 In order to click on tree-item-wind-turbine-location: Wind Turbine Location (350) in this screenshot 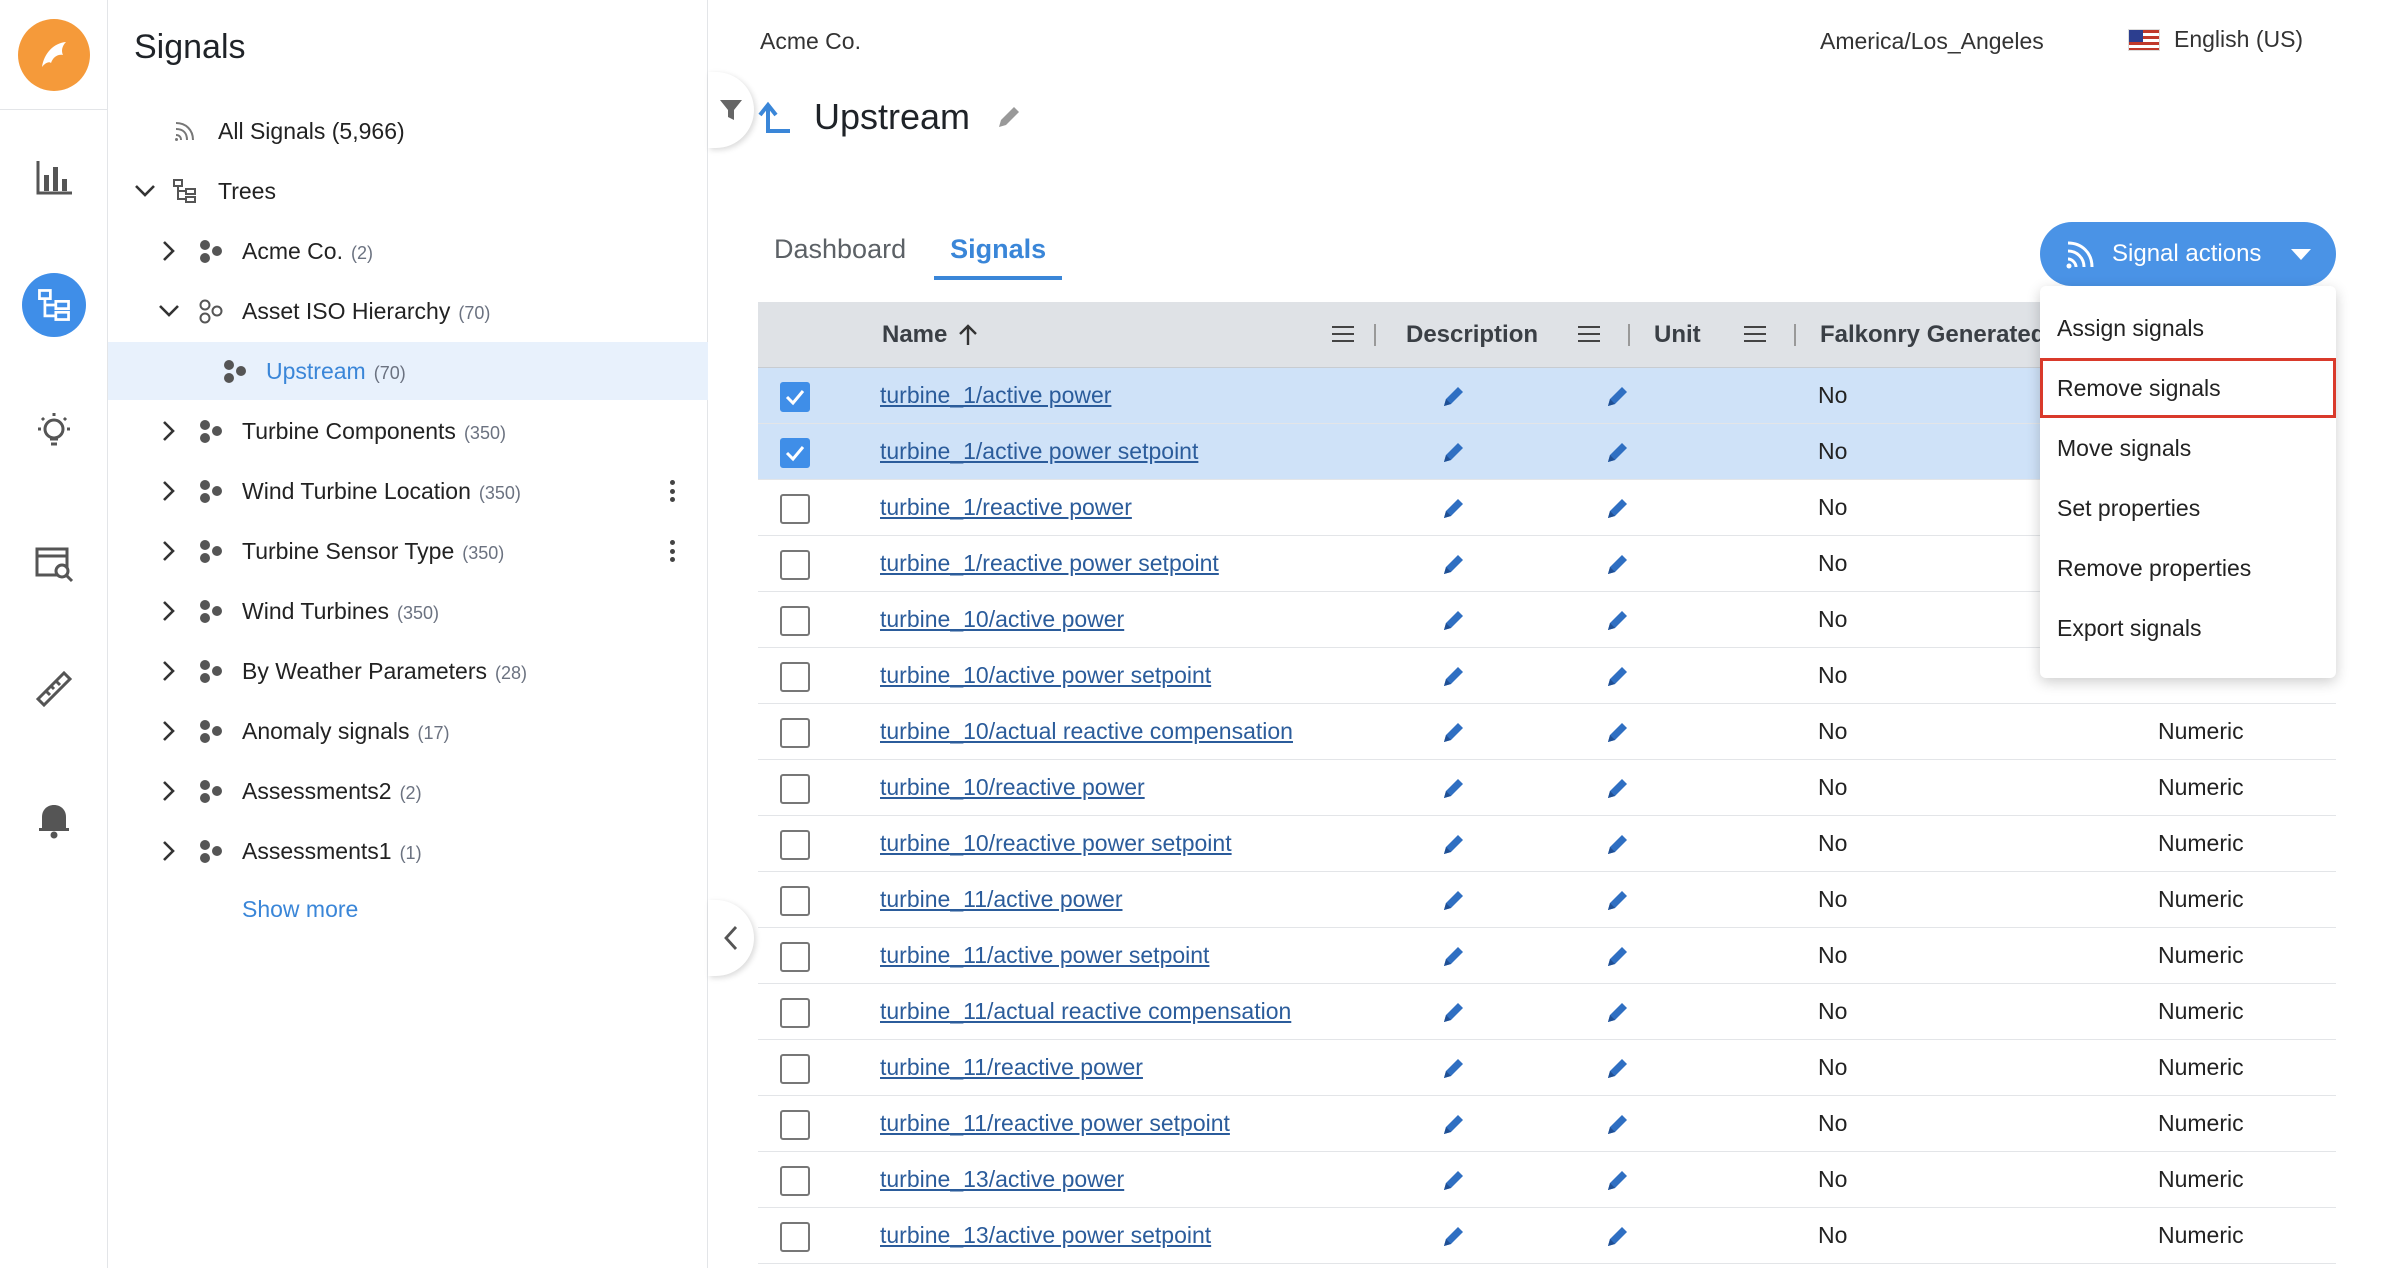, I will do `click(408, 491)`.